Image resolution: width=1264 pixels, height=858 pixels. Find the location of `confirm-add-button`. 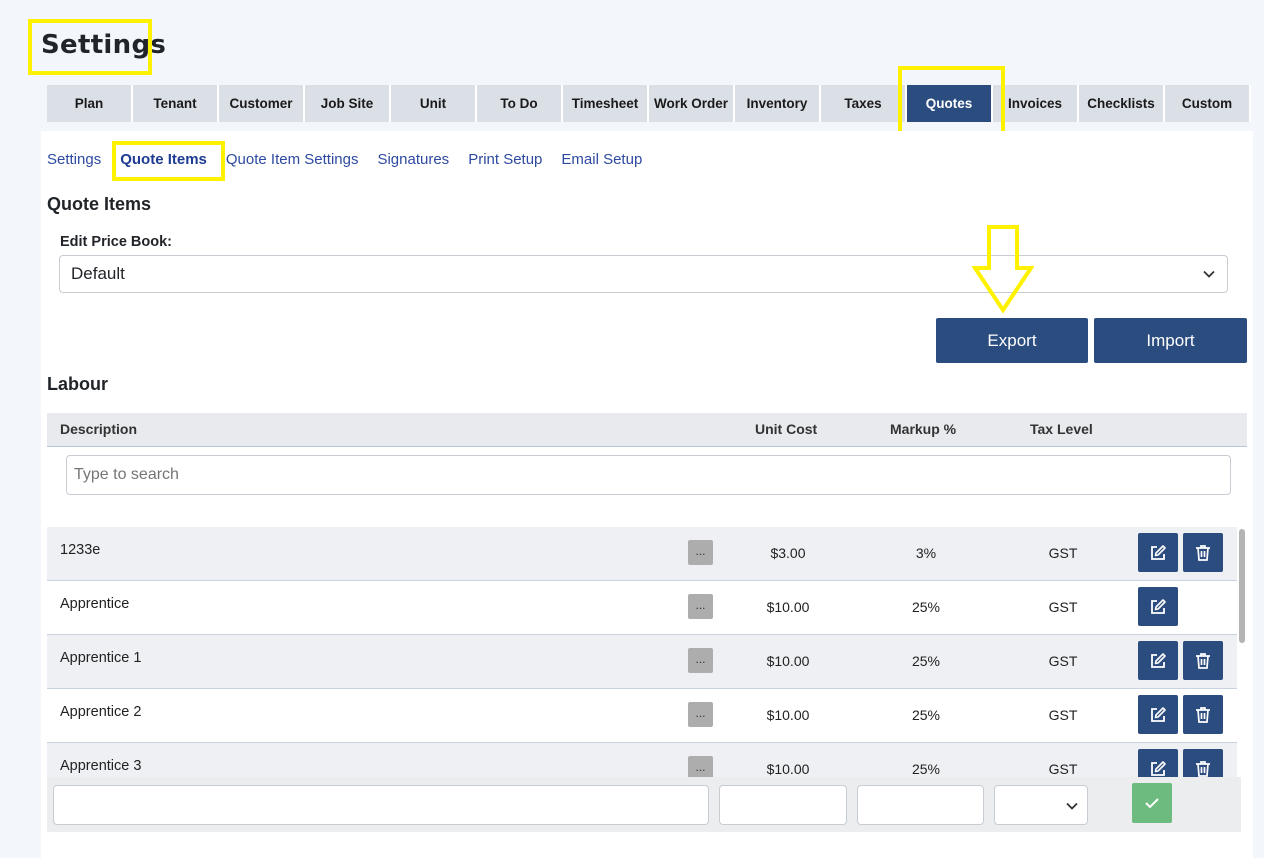

confirm-add-button is located at coordinates (1152, 803).